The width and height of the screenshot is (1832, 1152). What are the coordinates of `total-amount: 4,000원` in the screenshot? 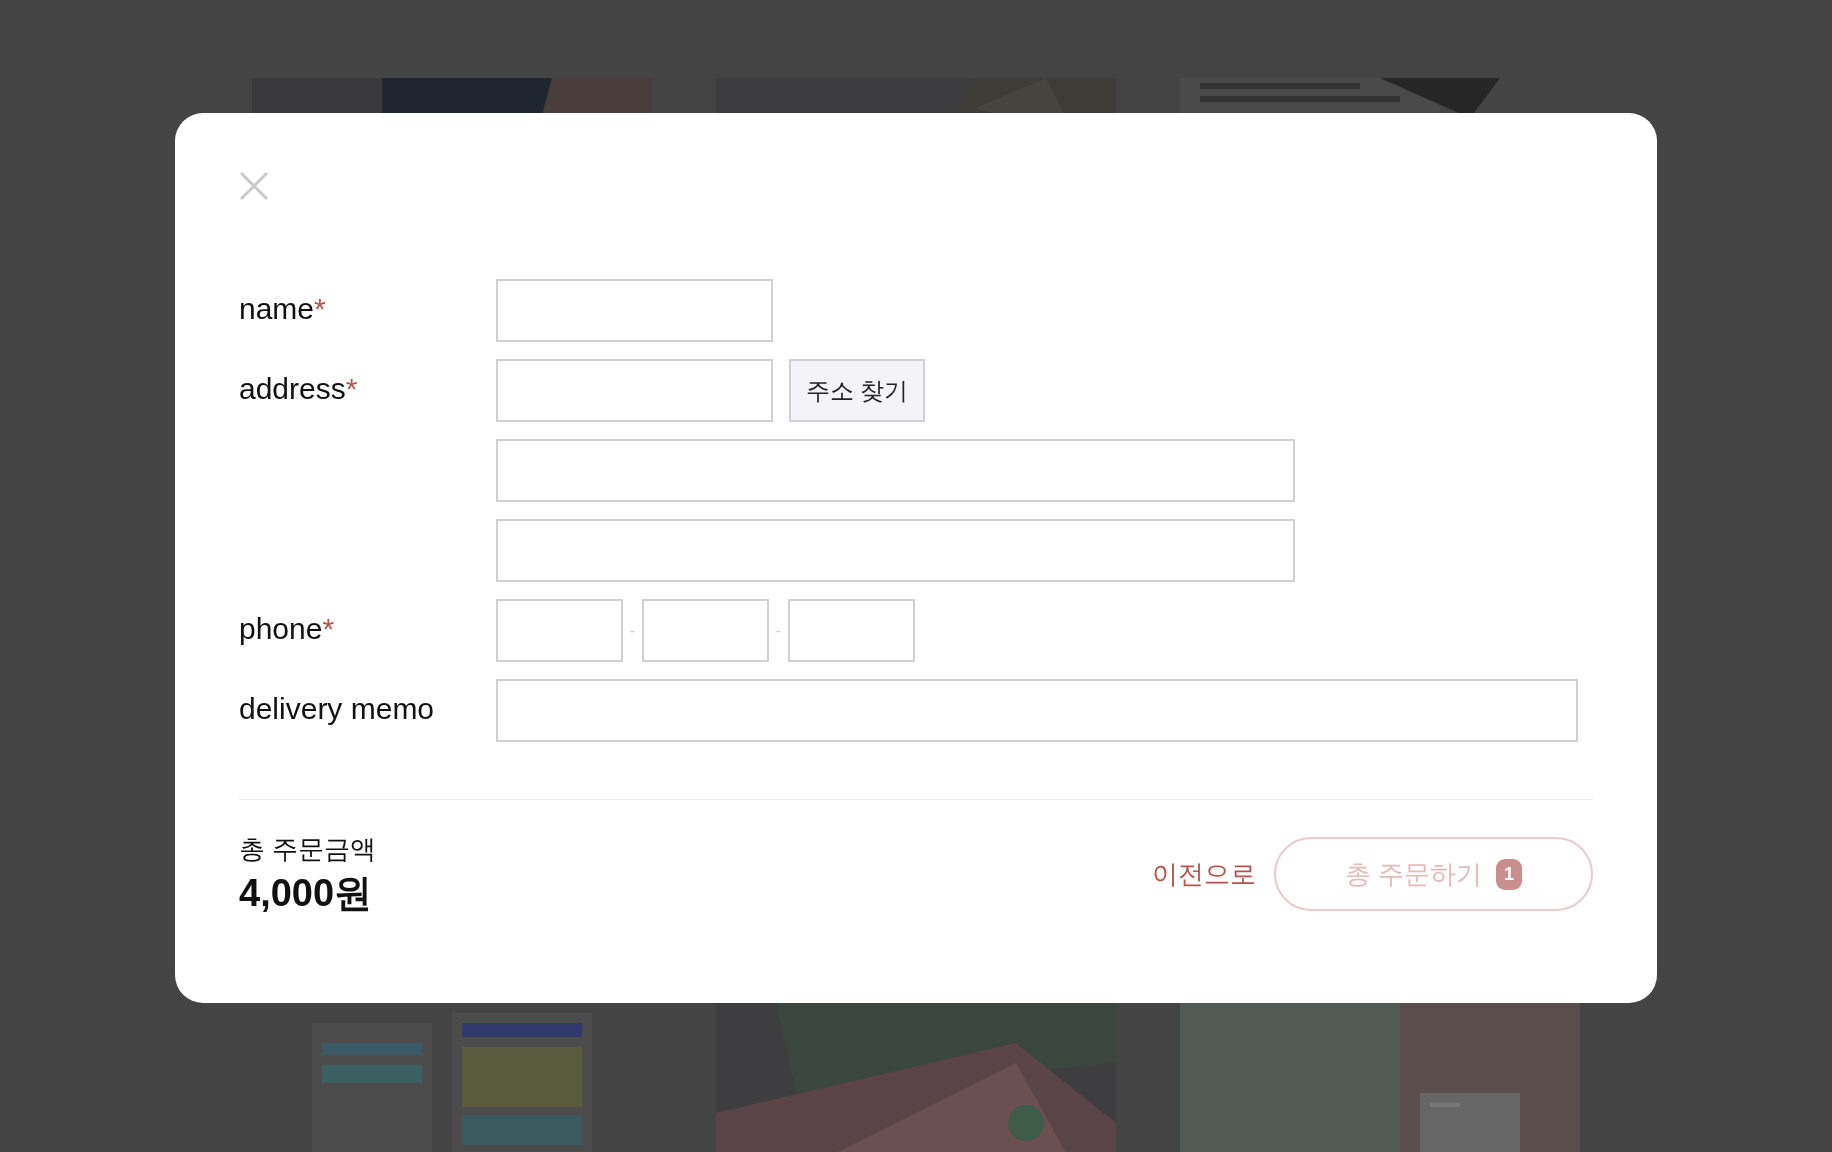 It's located at (306, 893).